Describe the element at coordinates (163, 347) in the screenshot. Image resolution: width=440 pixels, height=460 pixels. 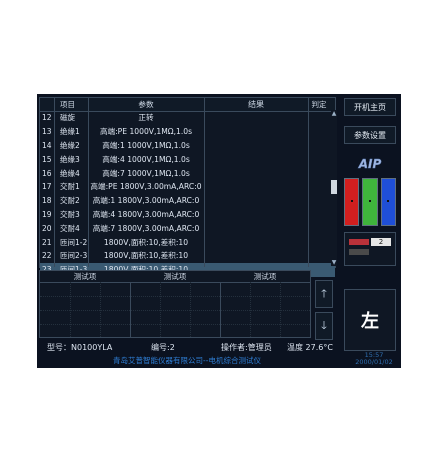
I see `number-label: 编号:2` at that location.